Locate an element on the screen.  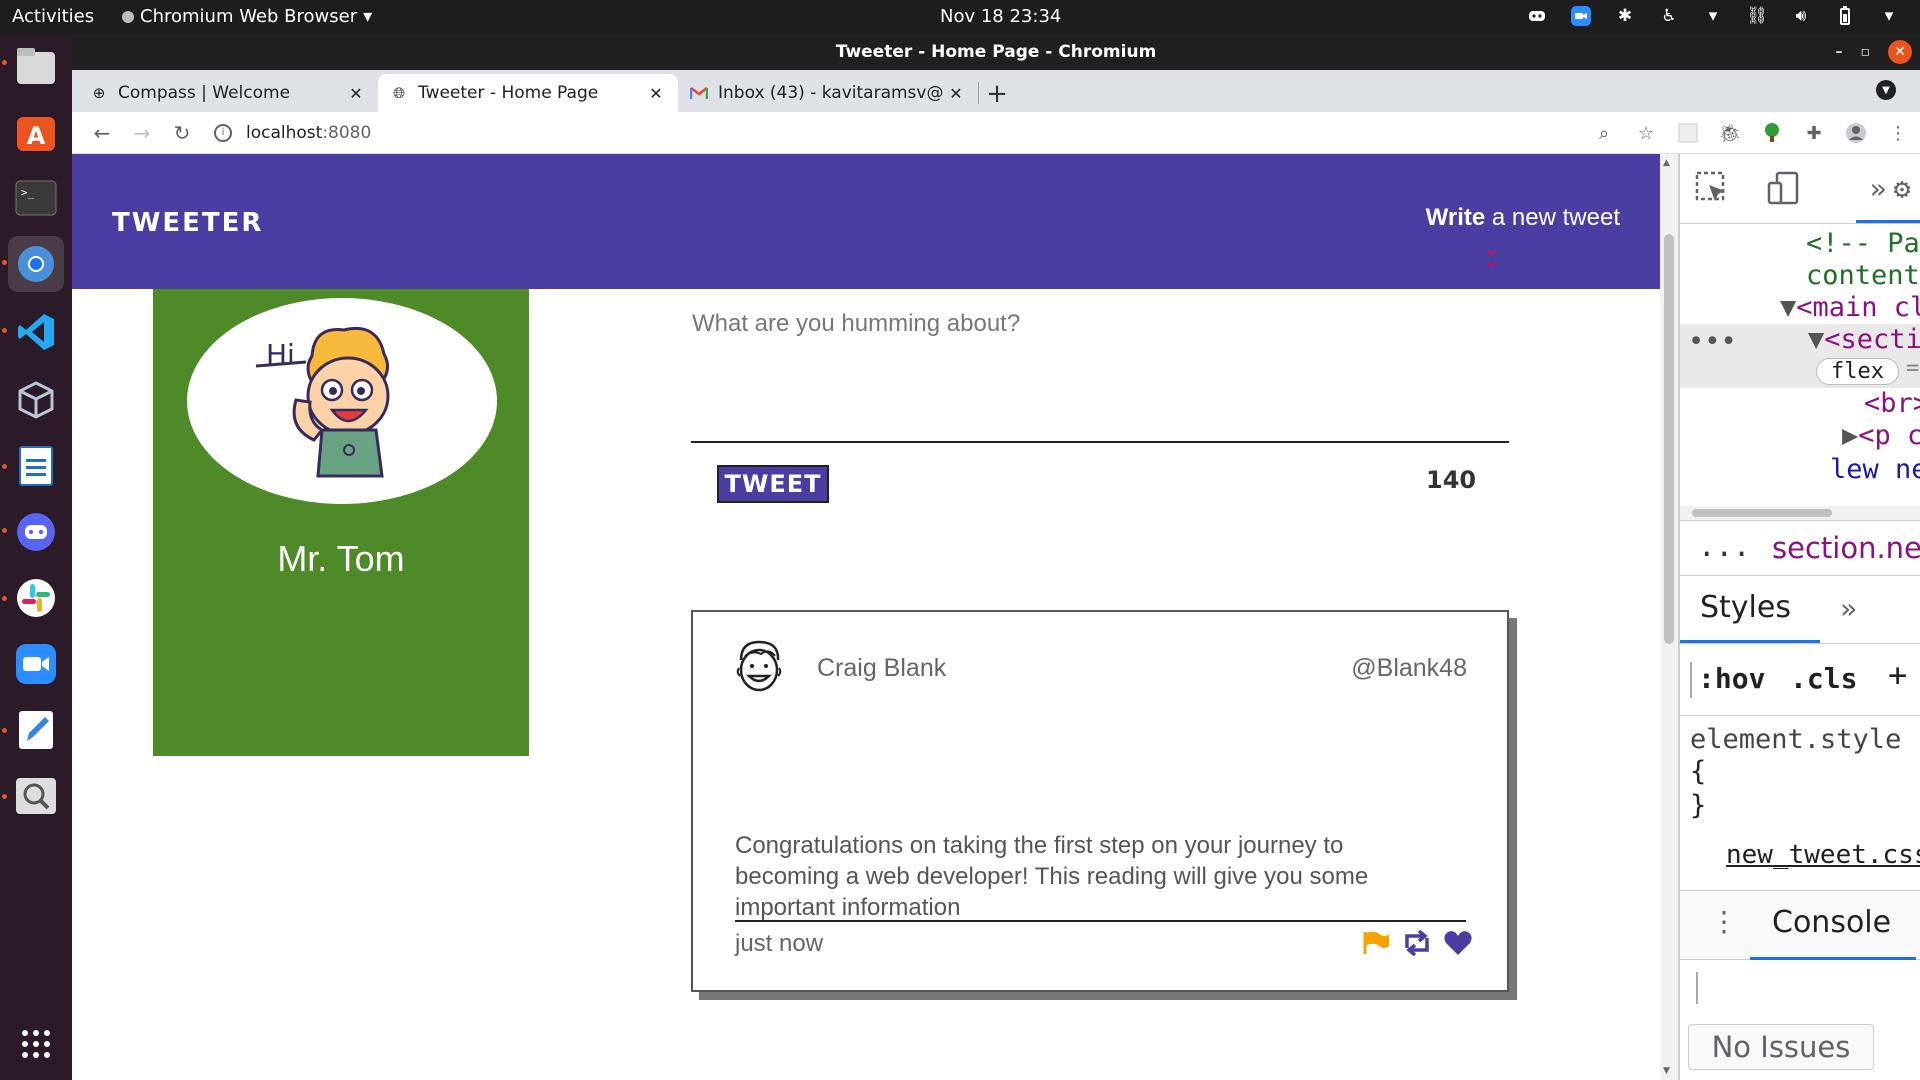
dom-node-section: ▼<section is located at coordinates (1864, 339).